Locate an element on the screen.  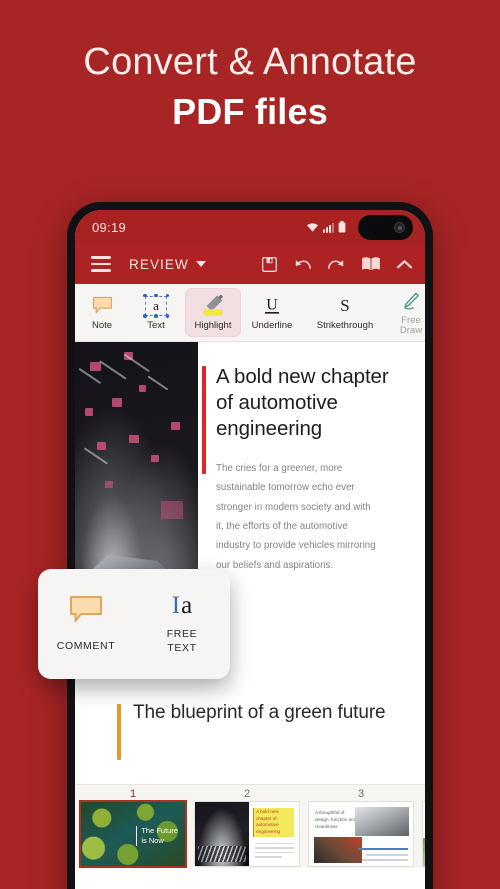
camera-punch-hole is located at coordinates (385, 227).